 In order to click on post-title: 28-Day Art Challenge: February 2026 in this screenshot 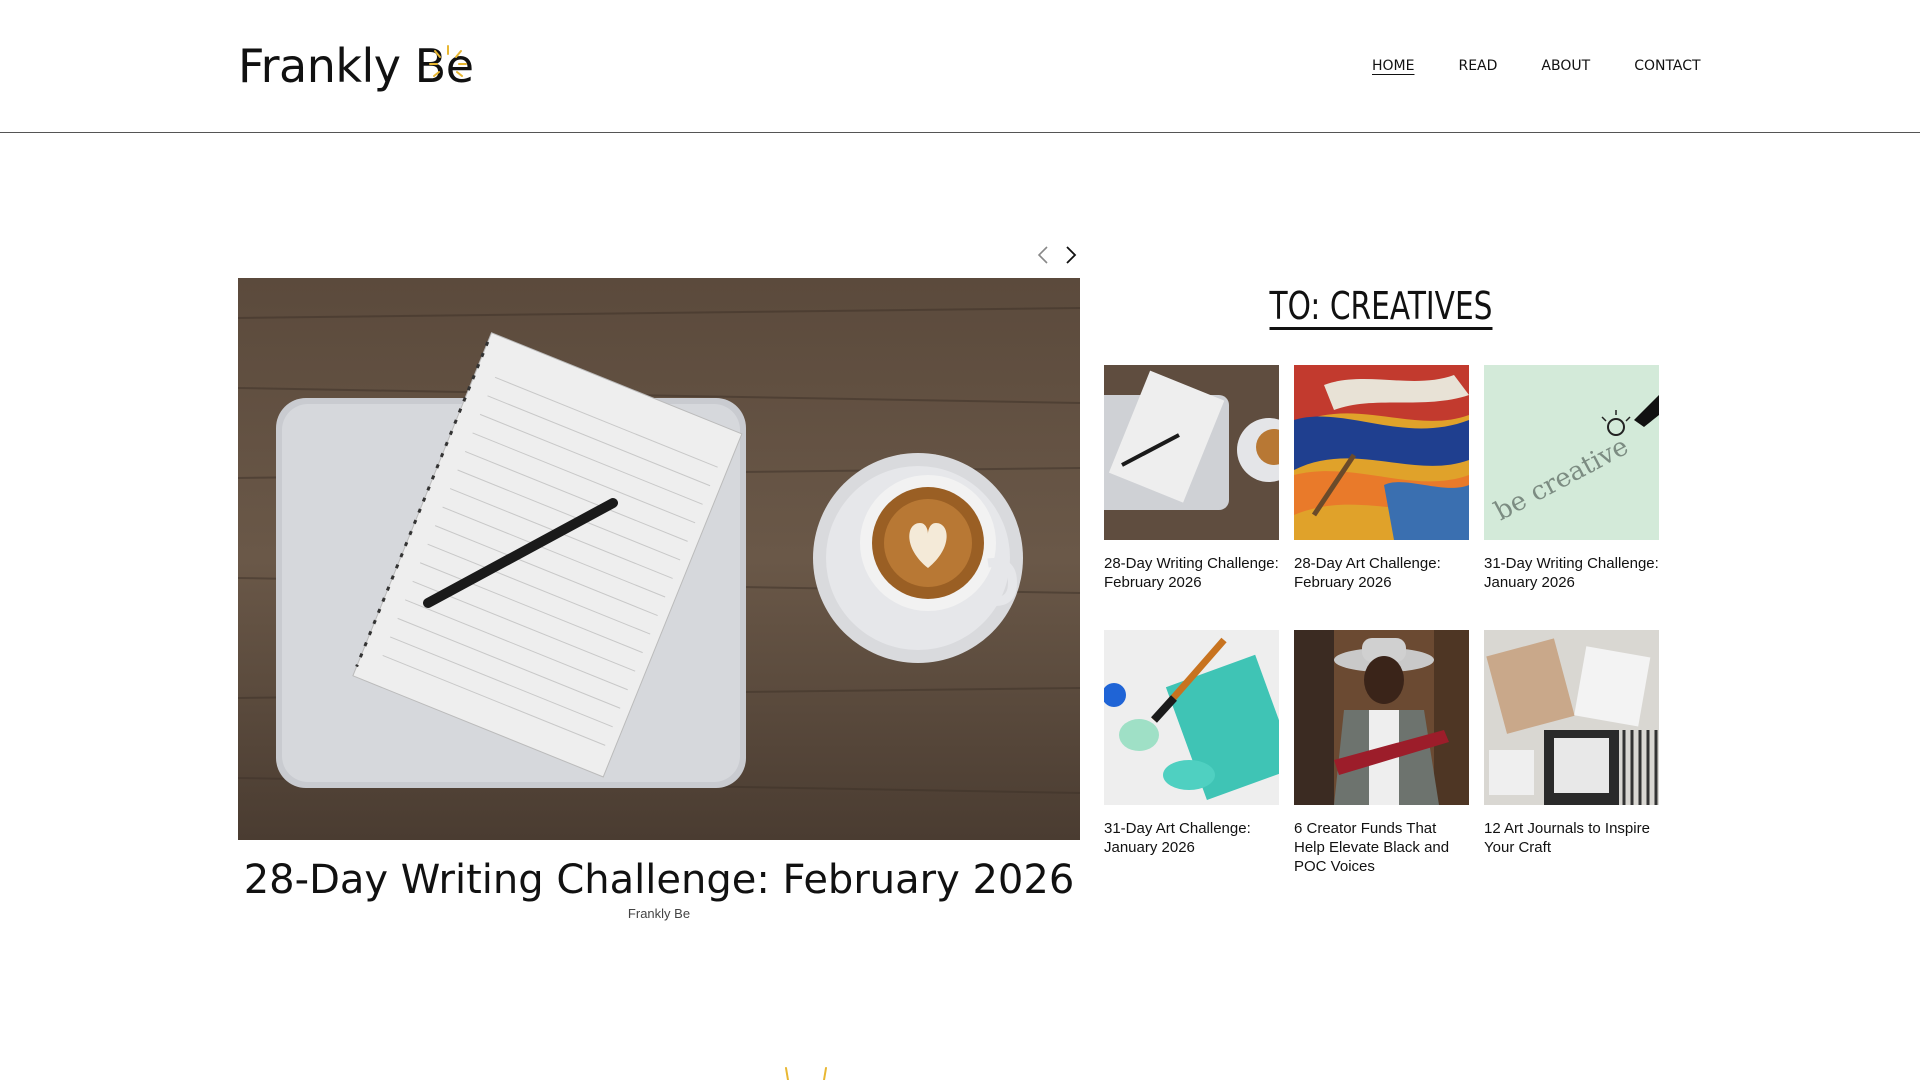, I will do `click(1381, 573)`.